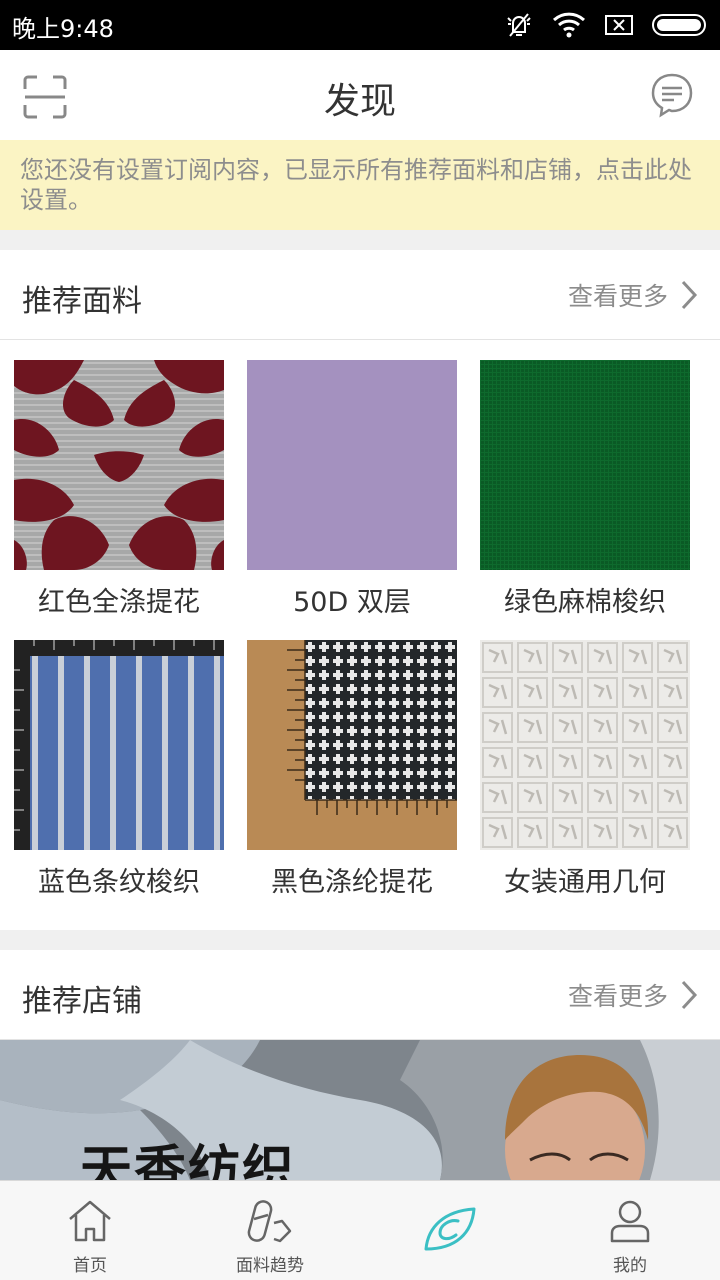 The width and height of the screenshot is (720, 1280). What do you see at coordinates (360, 25) in the screenshot?
I see `status-bar: 晚上9:48` at bounding box center [360, 25].